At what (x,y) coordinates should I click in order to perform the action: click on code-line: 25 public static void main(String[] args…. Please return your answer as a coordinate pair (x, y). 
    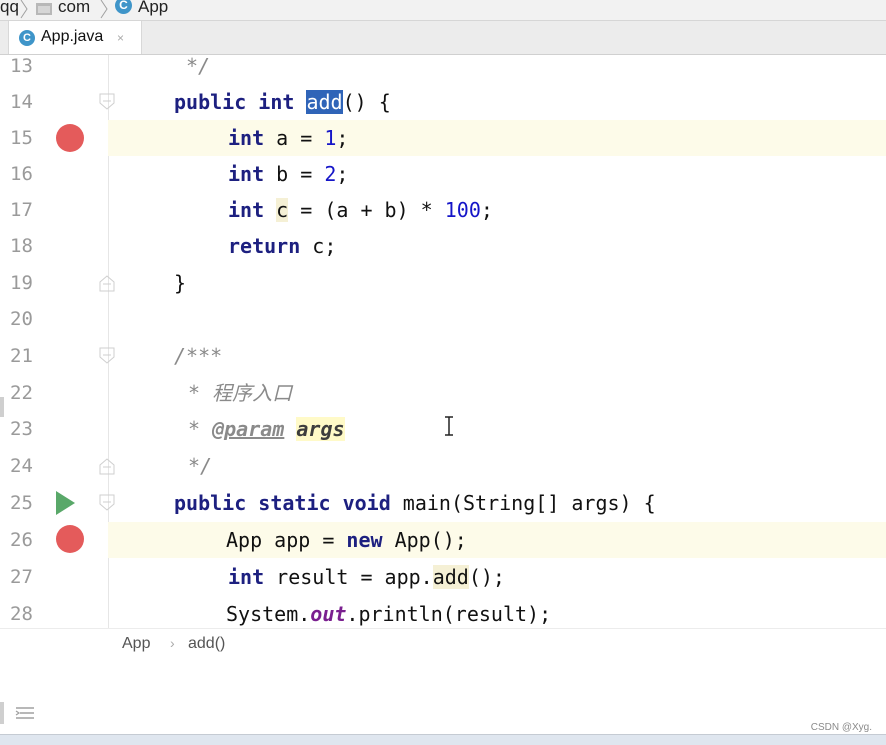
    Looking at the image, I should click on (443, 503).